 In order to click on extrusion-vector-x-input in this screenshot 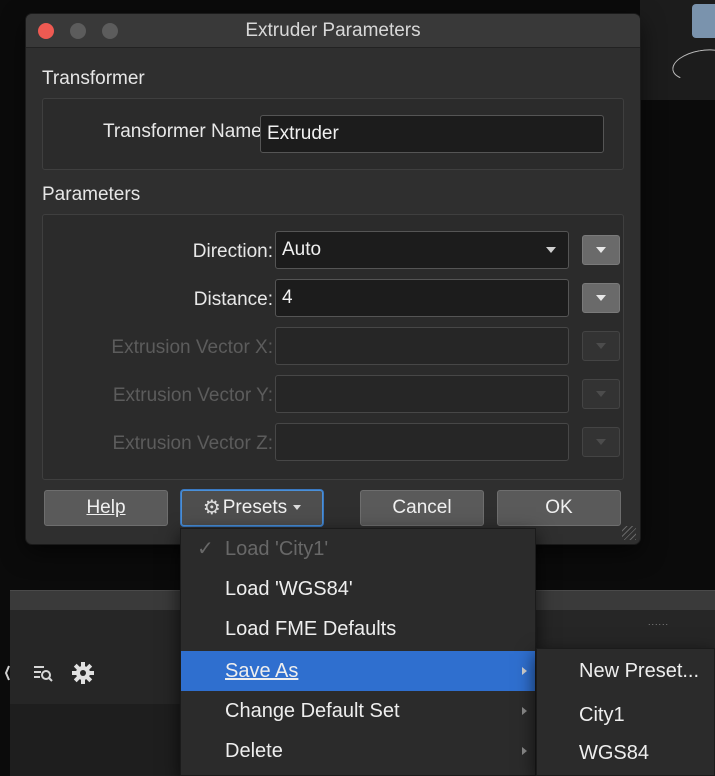, I will do `click(422, 346)`.